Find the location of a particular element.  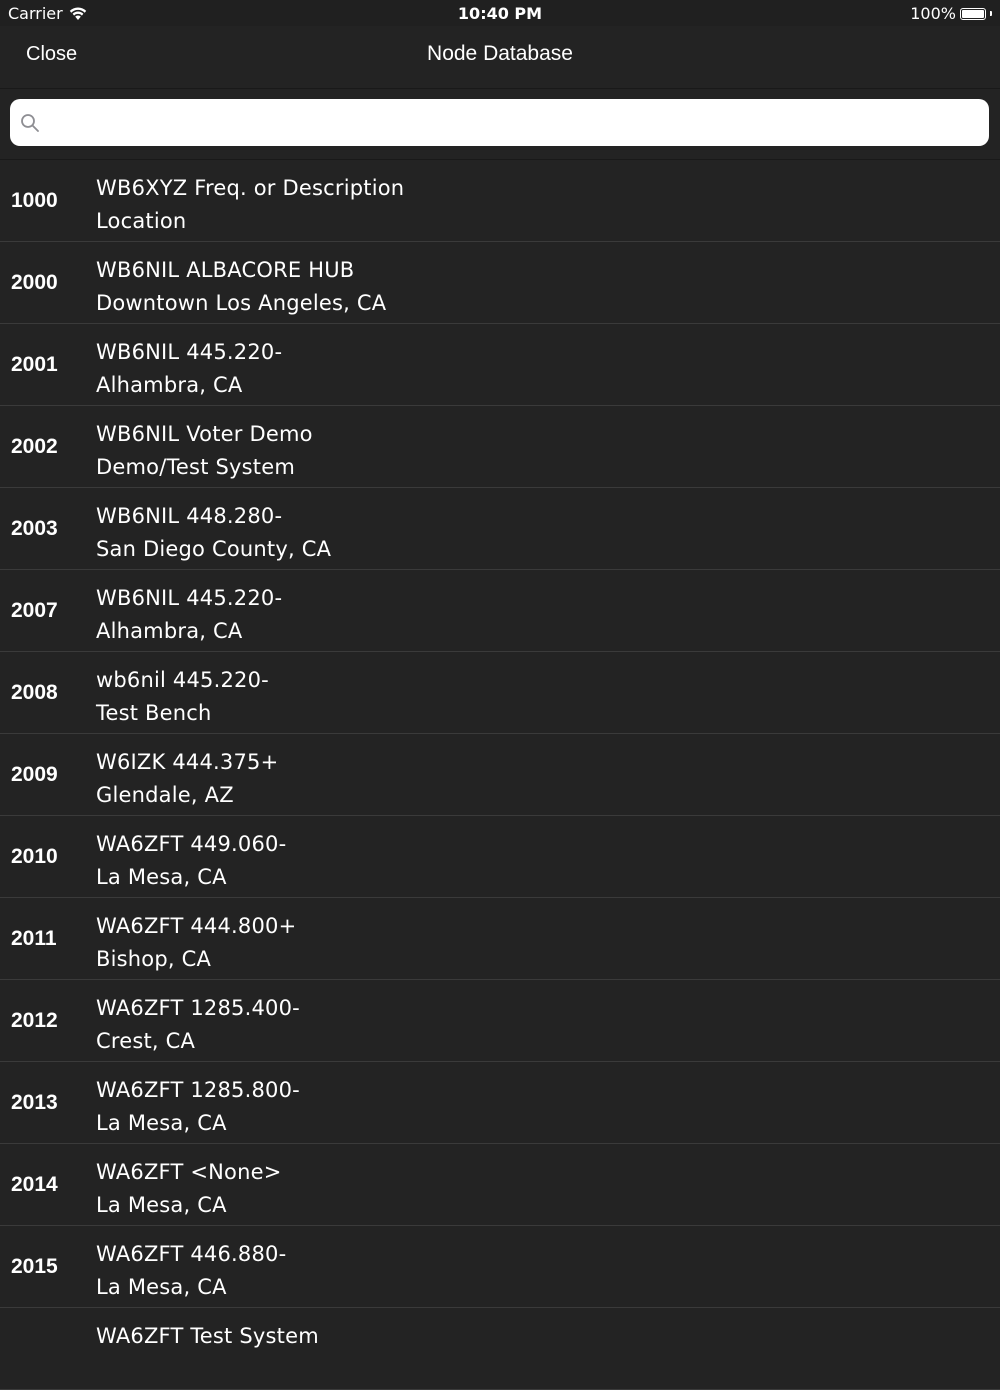

close-button: Close is located at coordinates (51, 54).